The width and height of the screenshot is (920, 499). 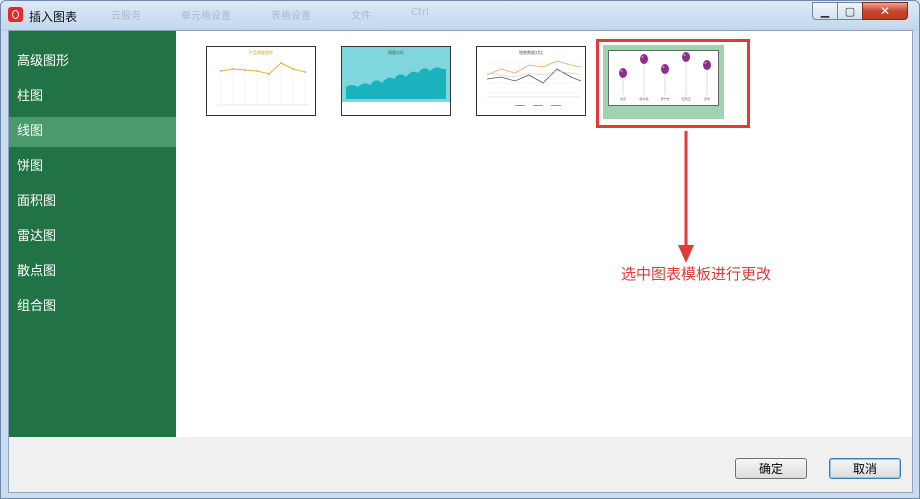 I want to click on template-thumbnail-3: 销售数据对比, so click(x=531, y=81).